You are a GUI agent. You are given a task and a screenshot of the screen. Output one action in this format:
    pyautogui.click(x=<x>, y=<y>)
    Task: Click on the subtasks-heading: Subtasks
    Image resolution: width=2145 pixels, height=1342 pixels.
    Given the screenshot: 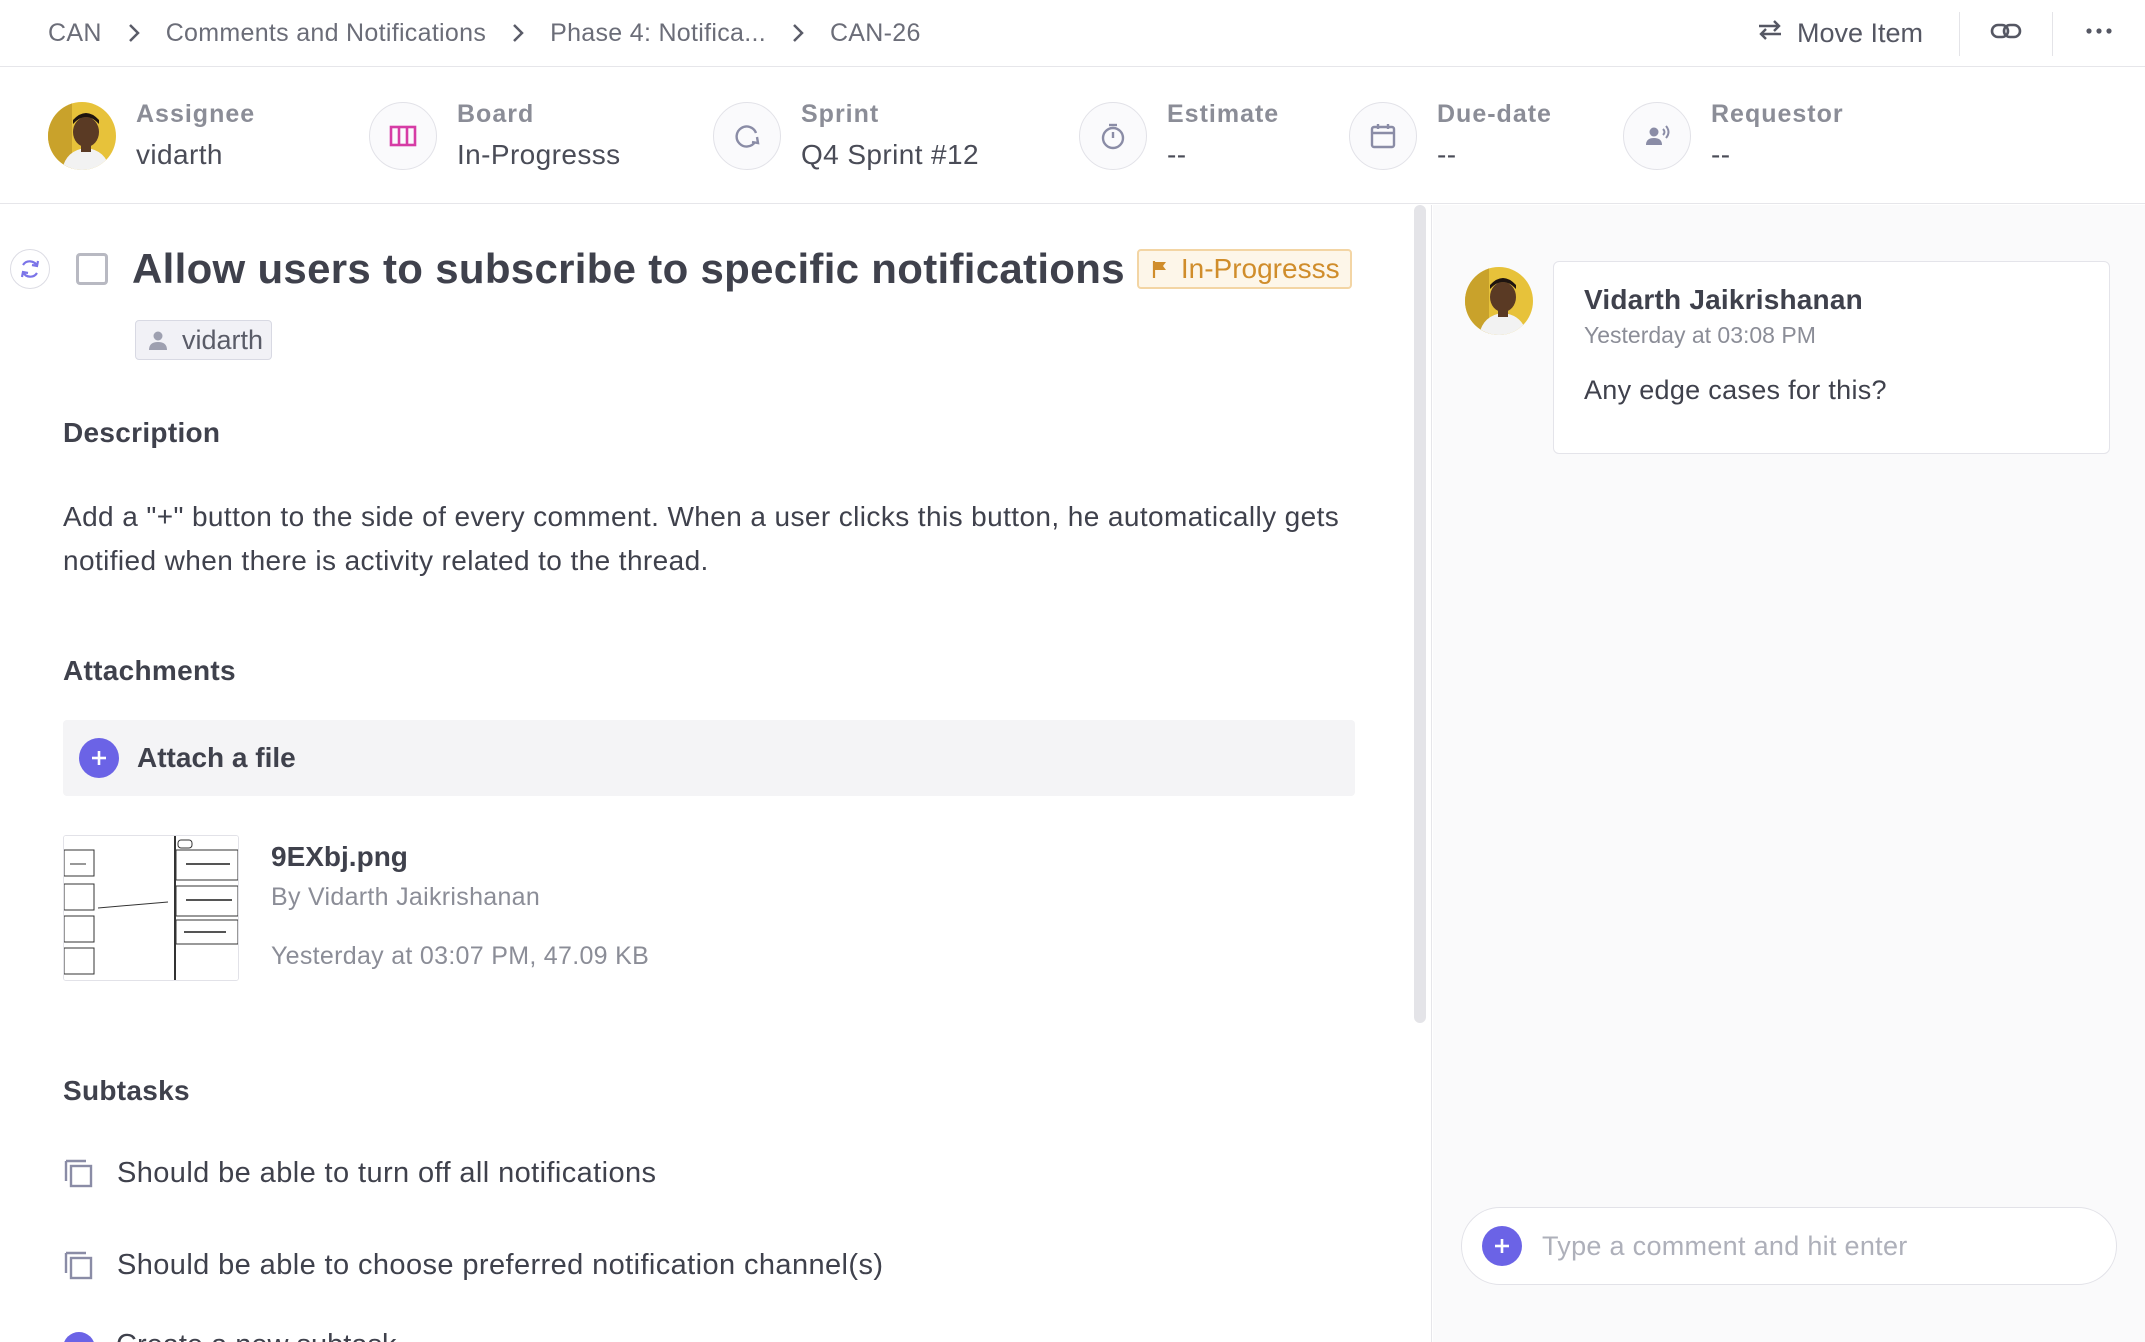 What is the action you would take?
    pyautogui.click(x=126, y=1090)
    